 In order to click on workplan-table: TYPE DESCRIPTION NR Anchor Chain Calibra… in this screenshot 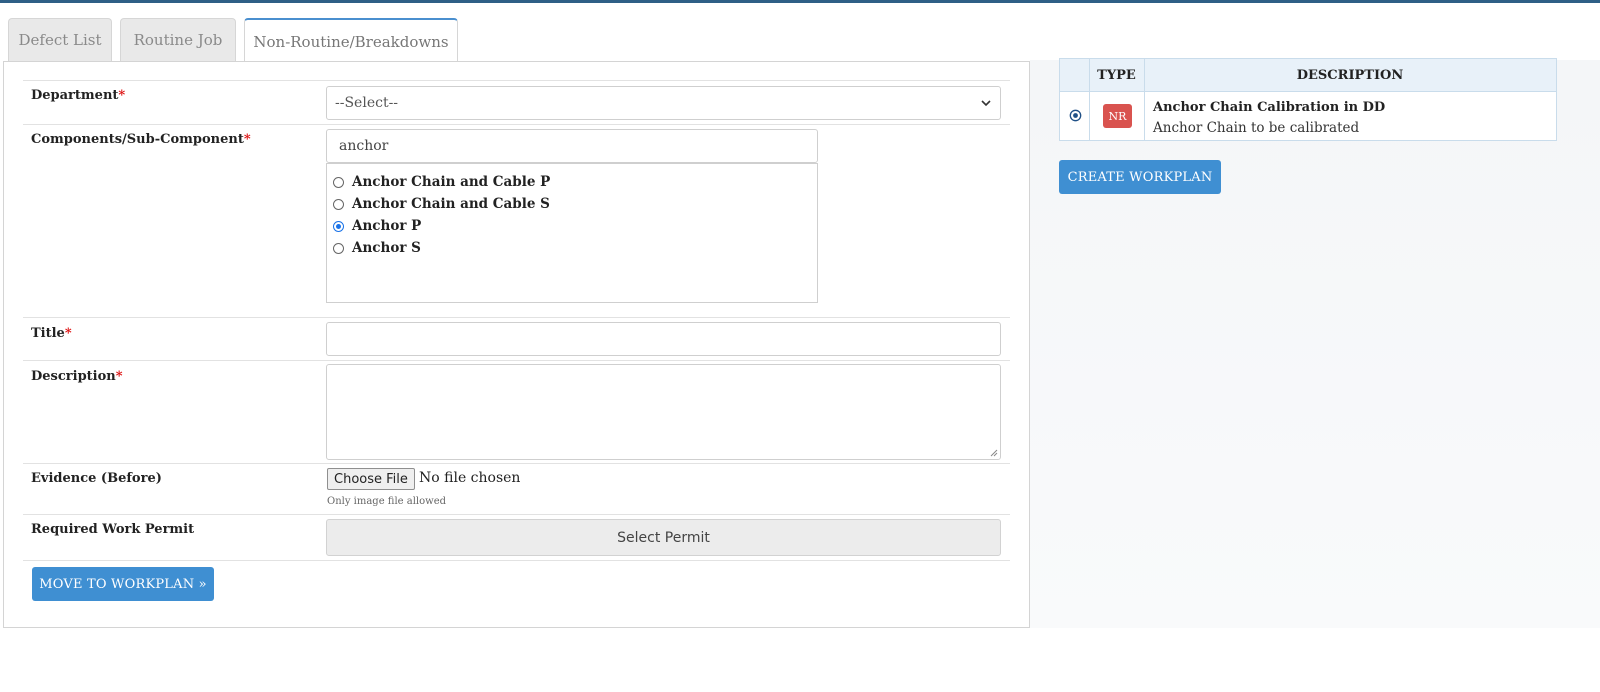, I will do `click(1308, 99)`.